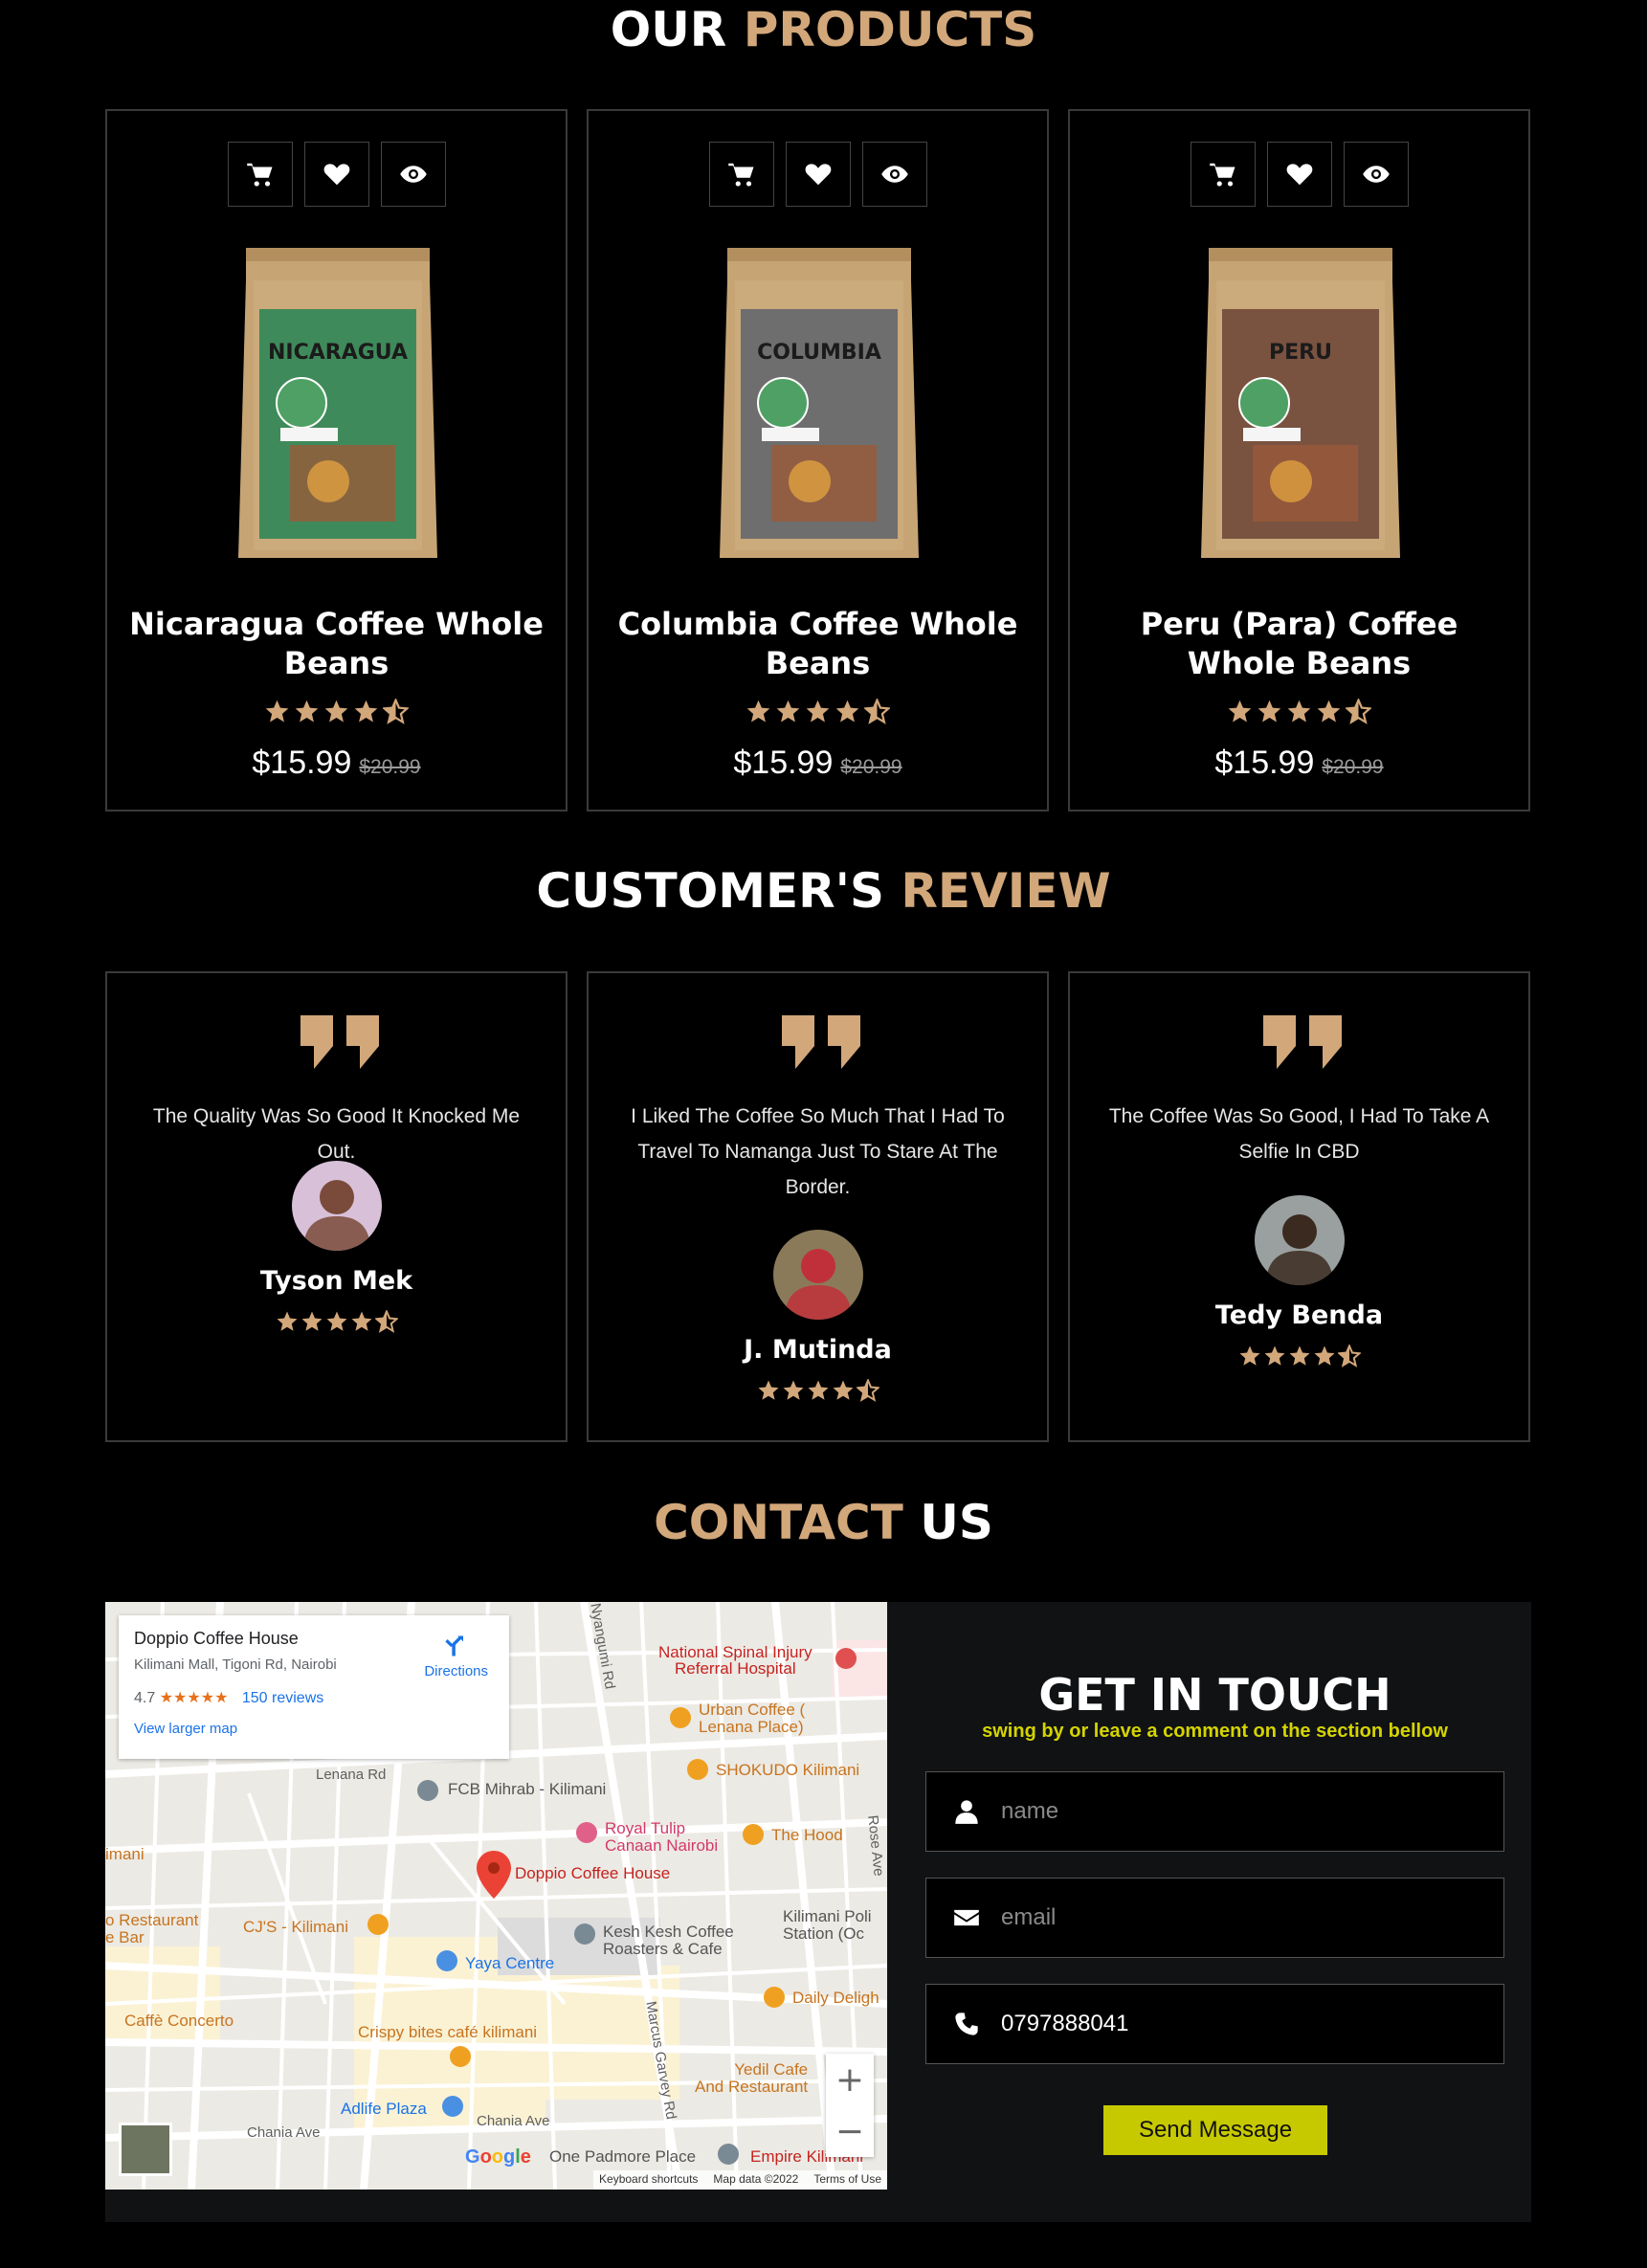 The height and width of the screenshot is (2268, 1647). I want to click on map-label-concerto: Caffè Concerto, so click(179, 2021).